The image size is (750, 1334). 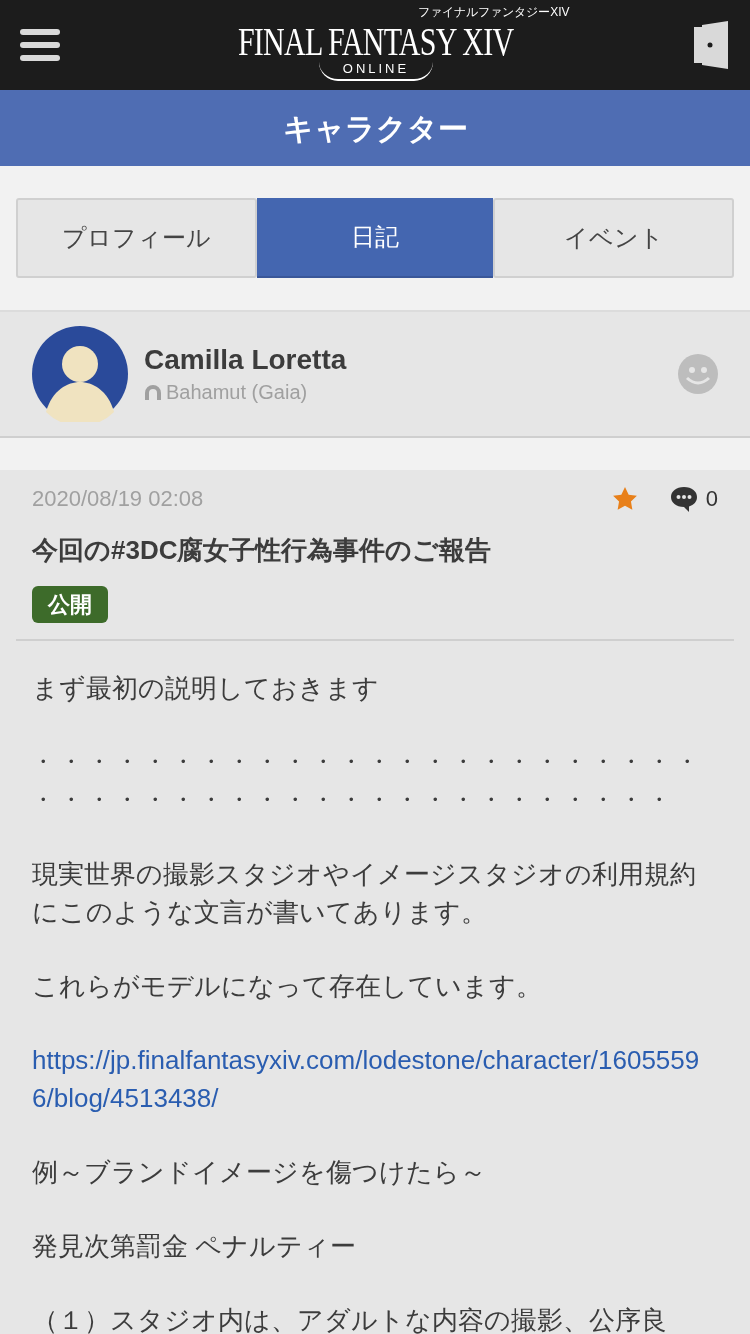 I want to click on page-title: キャラクター, so click(x=375, y=128).